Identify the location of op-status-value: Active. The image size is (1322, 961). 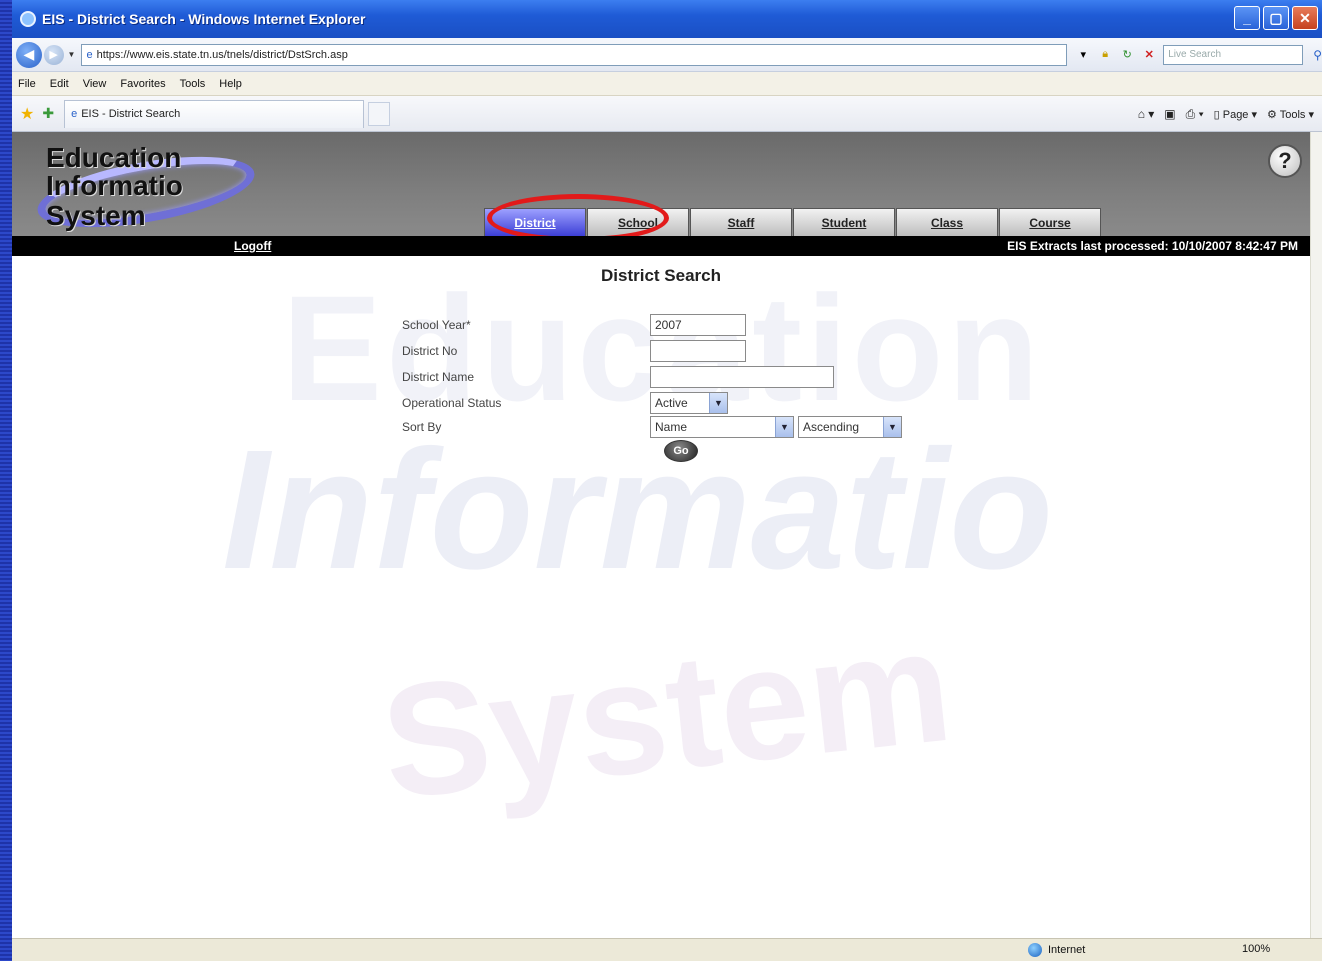
(671, 403).